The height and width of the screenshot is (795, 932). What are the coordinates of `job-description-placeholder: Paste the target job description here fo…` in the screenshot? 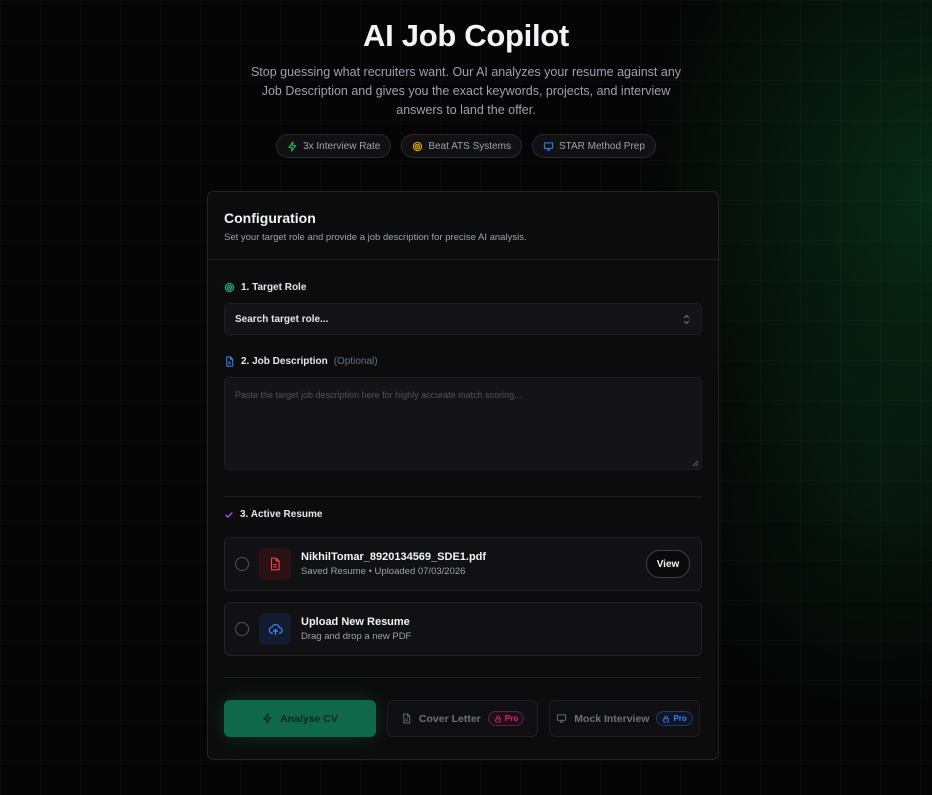 It's located at (378, 395).